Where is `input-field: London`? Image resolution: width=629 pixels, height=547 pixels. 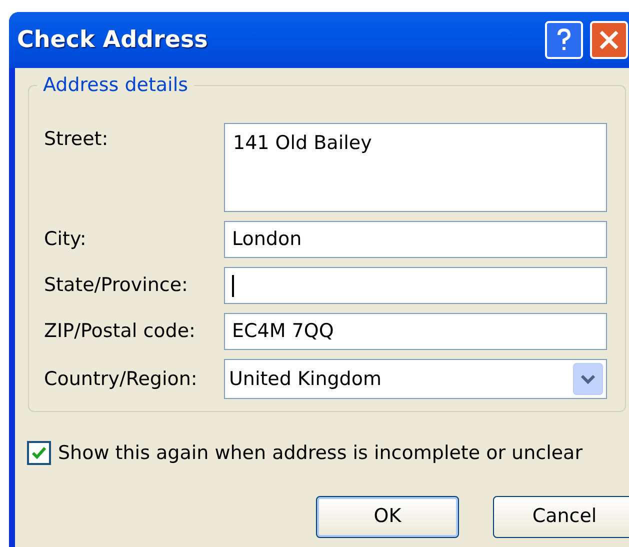
input-field: London is located at coordinates (415, 239).